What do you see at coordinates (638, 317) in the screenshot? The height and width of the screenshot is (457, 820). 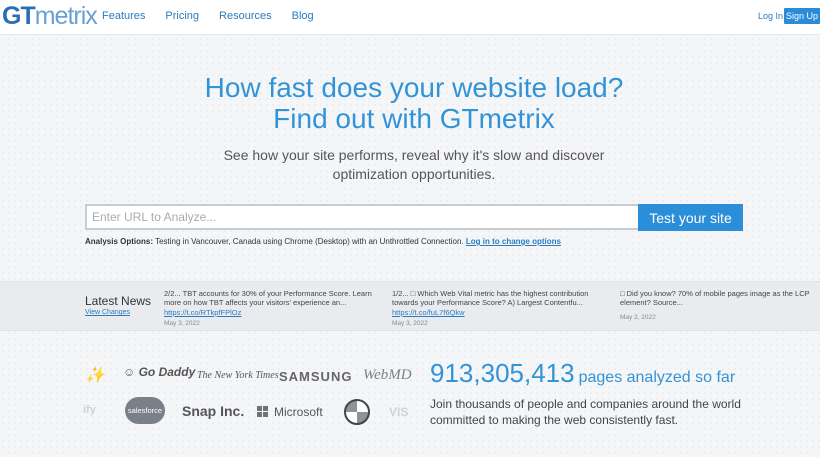 I see `news-item-date: May 2, 2022` at bounding box center [638, 317].